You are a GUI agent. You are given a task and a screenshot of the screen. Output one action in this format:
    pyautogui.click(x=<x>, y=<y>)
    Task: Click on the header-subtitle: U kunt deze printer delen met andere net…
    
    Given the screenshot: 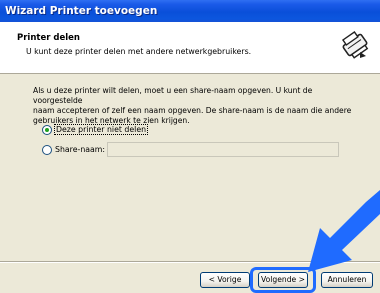 What is the action you would take?
    pyautogui.click(x=139, y=51)
    